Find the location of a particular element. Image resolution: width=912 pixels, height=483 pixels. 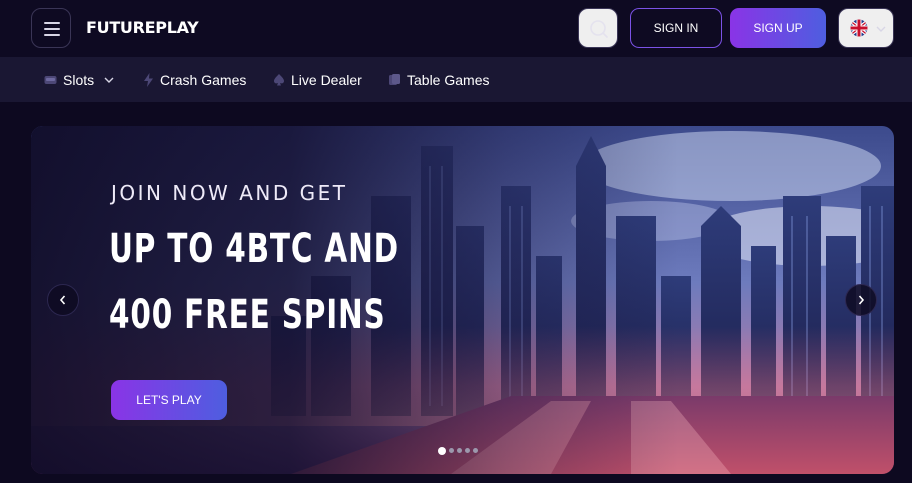

next-slide-button is located at coordinates (861, 300).